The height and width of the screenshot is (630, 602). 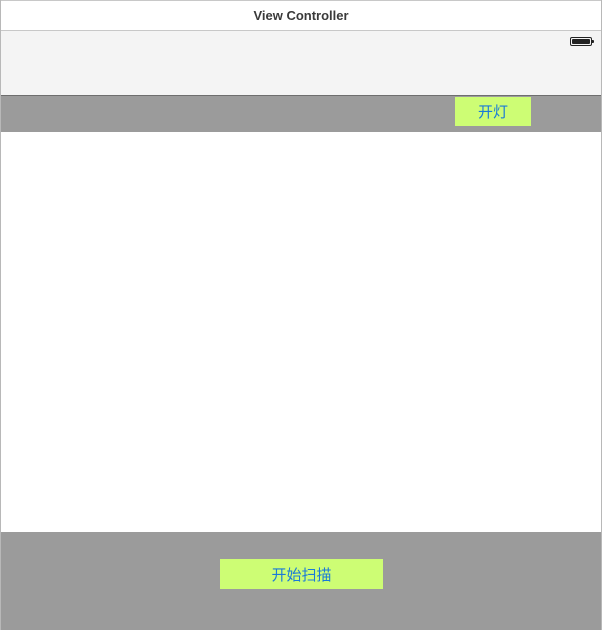 What do you see at coordinates (493, 111) in the screenshot?
I see `turn-on-light-button: 开灯` at bounding box center [493, 111].